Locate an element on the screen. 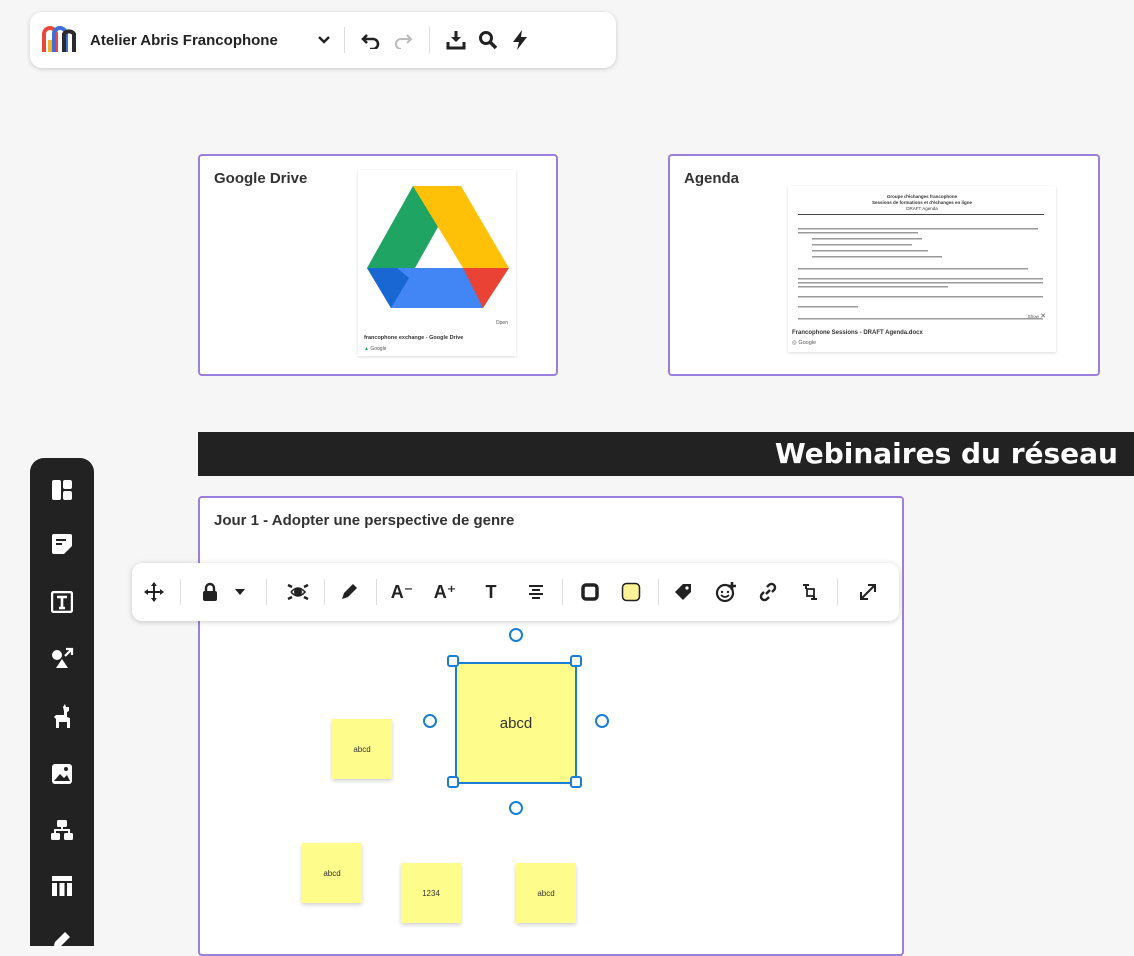  card-title: Google Drive is located at coordinates (261, 178).